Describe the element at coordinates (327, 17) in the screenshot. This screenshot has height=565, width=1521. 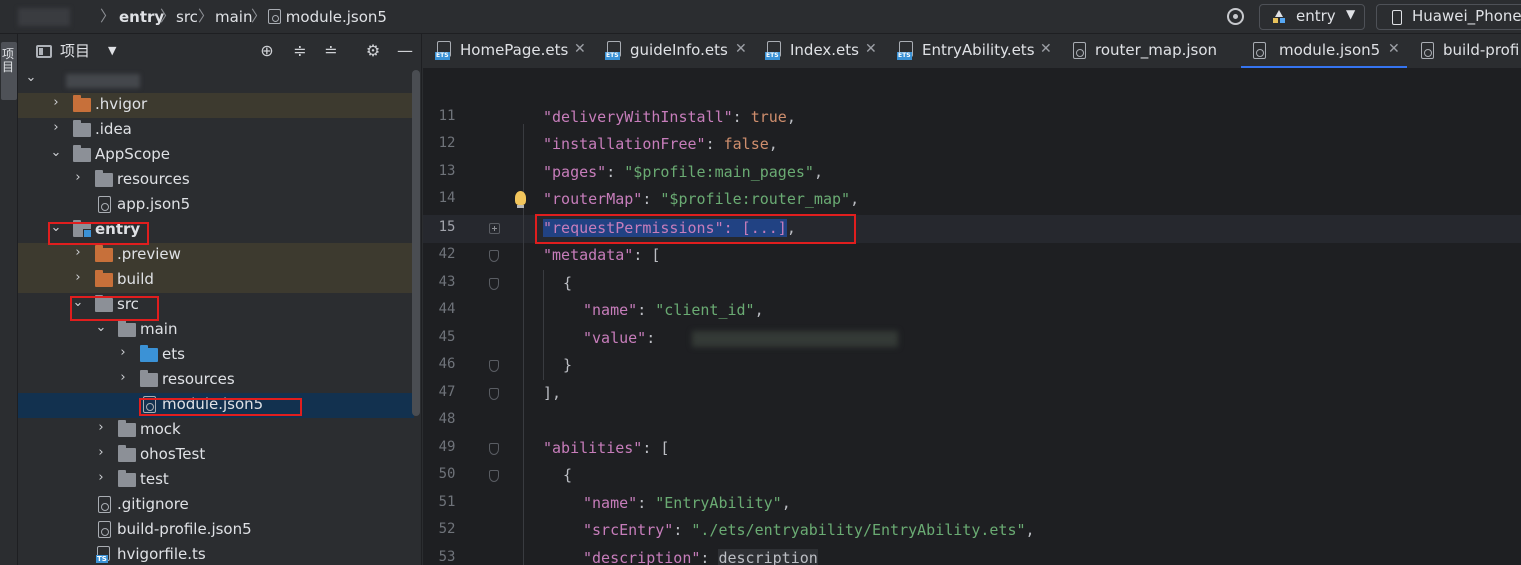
I see `breadcrumb-file: module.json5` at that location.